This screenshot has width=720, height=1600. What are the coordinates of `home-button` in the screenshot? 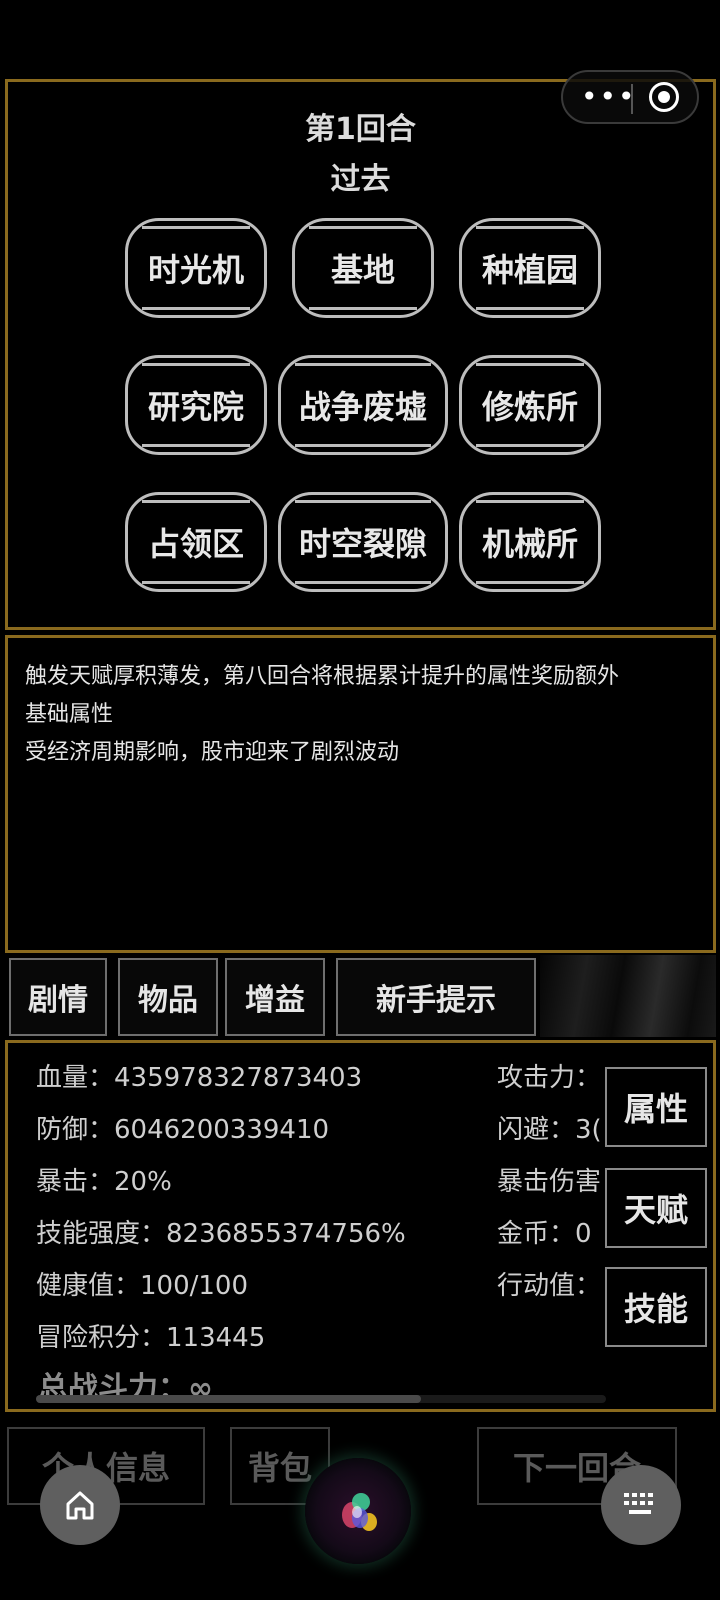 It's located at (80, 1505).